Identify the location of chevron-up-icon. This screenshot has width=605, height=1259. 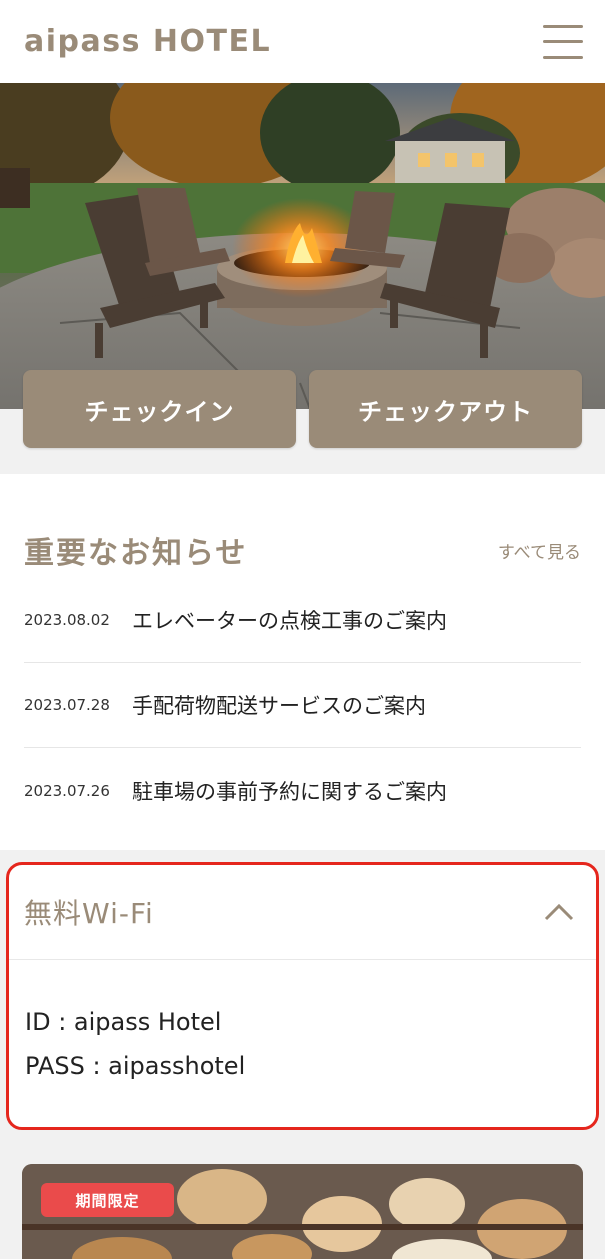
(559, 912).